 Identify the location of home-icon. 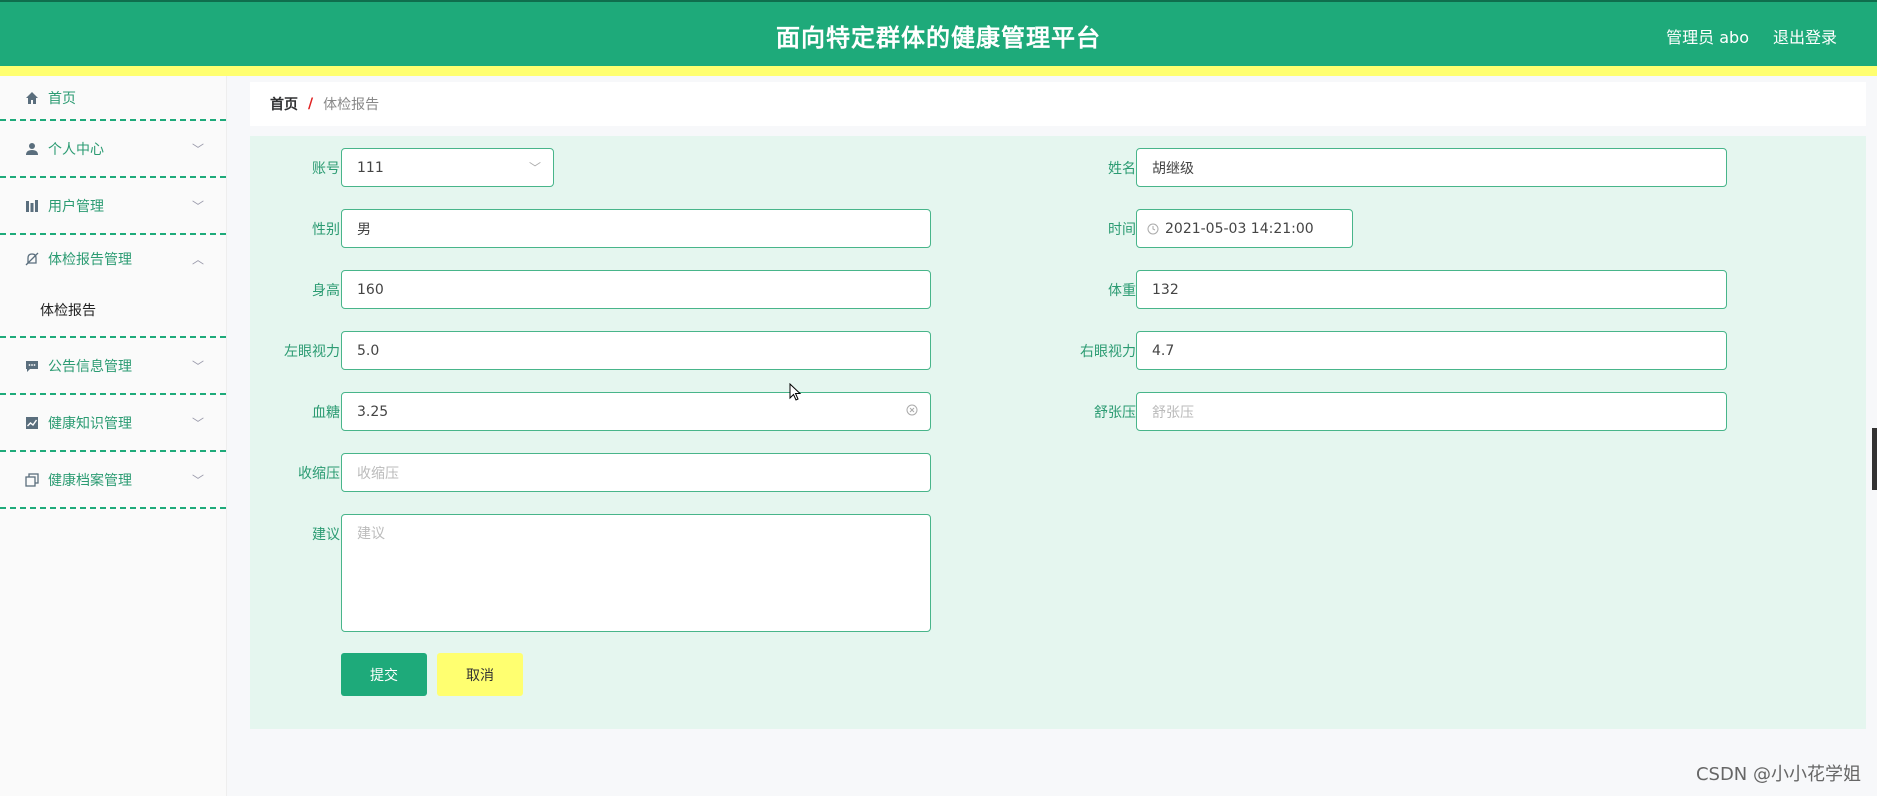
(32, 98).